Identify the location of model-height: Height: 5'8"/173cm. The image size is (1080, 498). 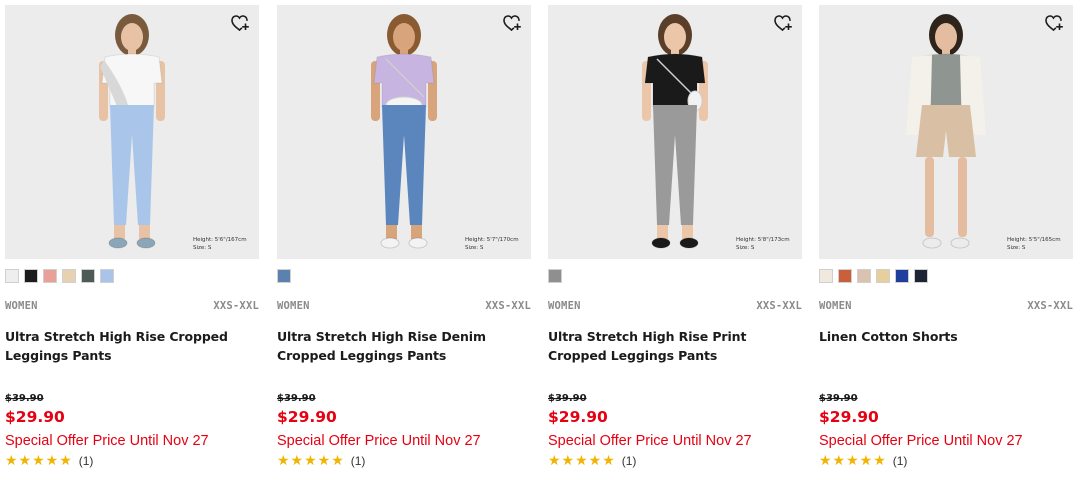
(763, 240).